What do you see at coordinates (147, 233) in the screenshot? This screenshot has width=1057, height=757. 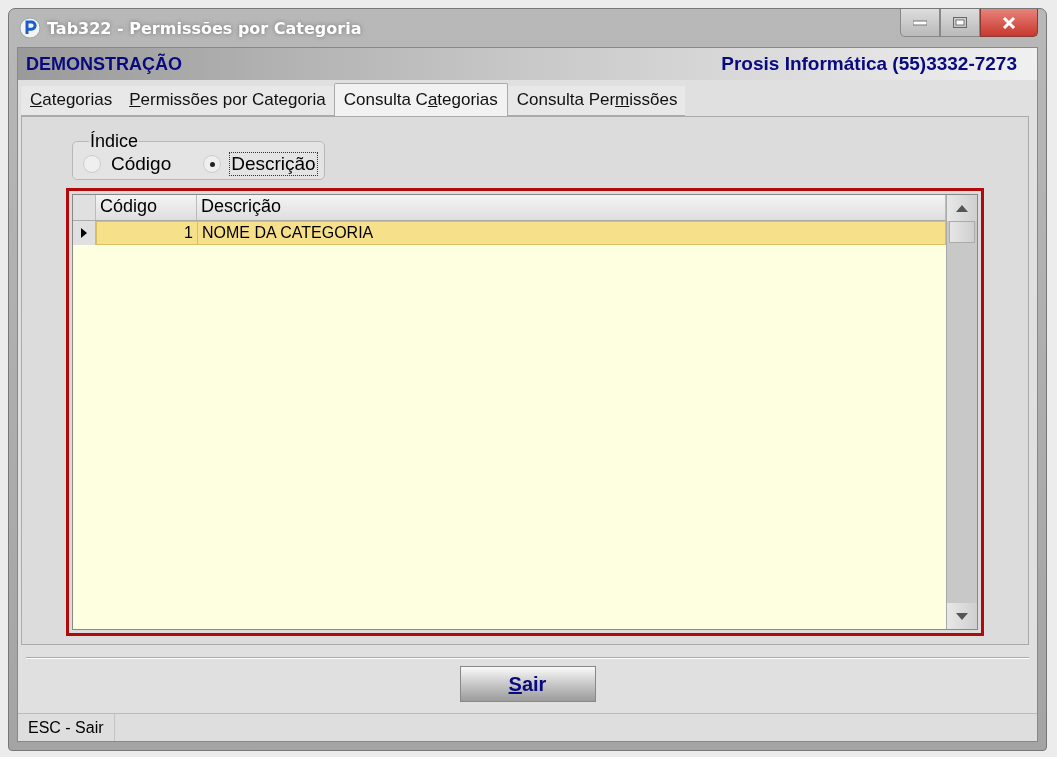 I see `table-cell: 1` at bounding box center [147, 233].